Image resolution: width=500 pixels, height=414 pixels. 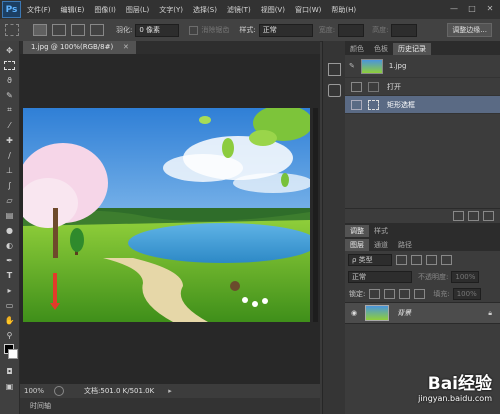 What do you see at coordinates (9, 305) in the screenshot?
I see `shape-tool-icon: ▭` at bounding box center [9, 305].